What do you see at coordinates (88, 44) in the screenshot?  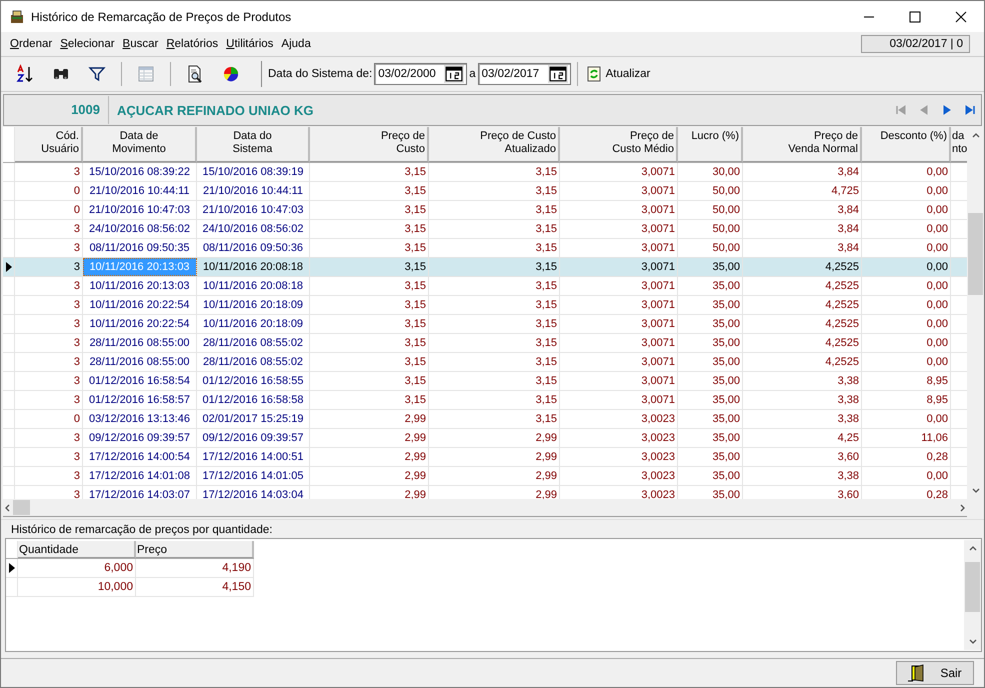 I see `menu-item: Selecionar` at bounding box center [88, 44].